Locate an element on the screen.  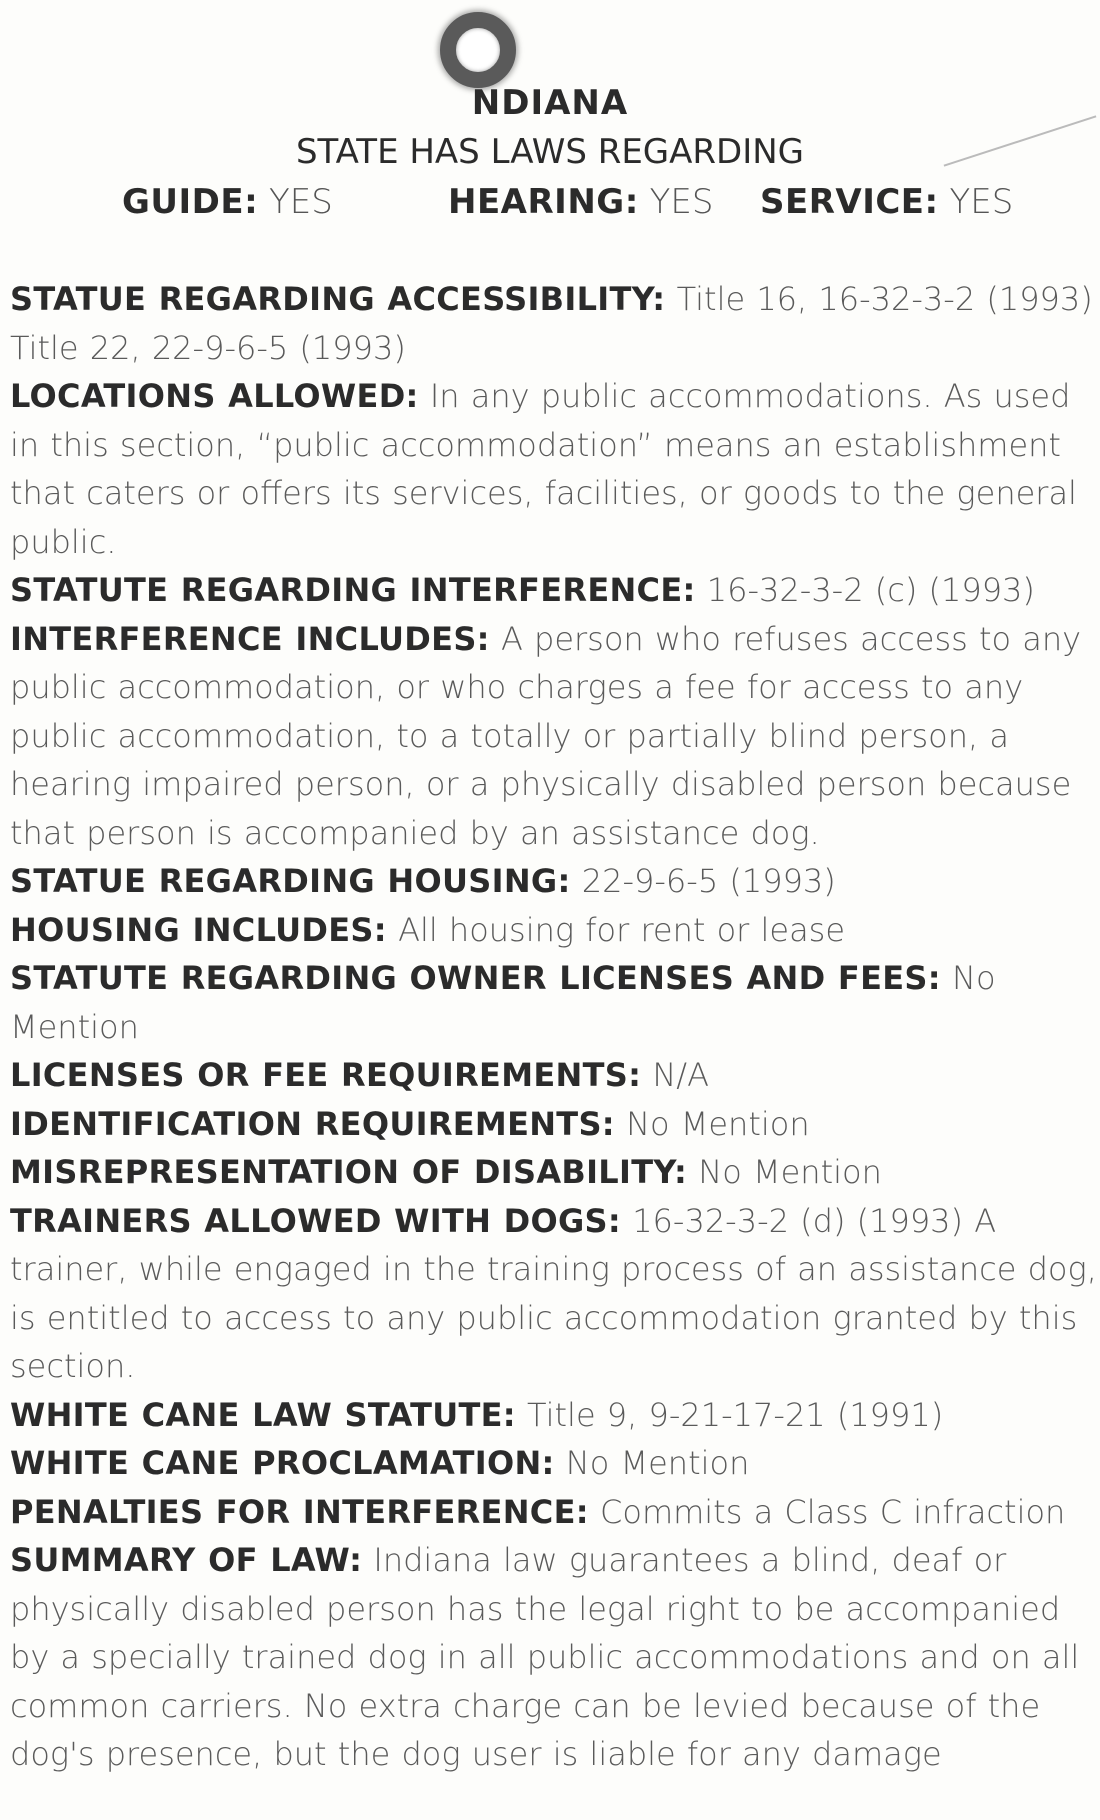
section-label: HOUSING INCLUDES: is located at coordinates (198, 929).